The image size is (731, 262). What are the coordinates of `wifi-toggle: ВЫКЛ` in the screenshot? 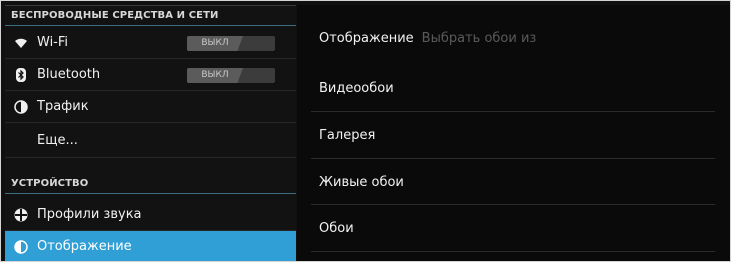 It's located at (231, 43).